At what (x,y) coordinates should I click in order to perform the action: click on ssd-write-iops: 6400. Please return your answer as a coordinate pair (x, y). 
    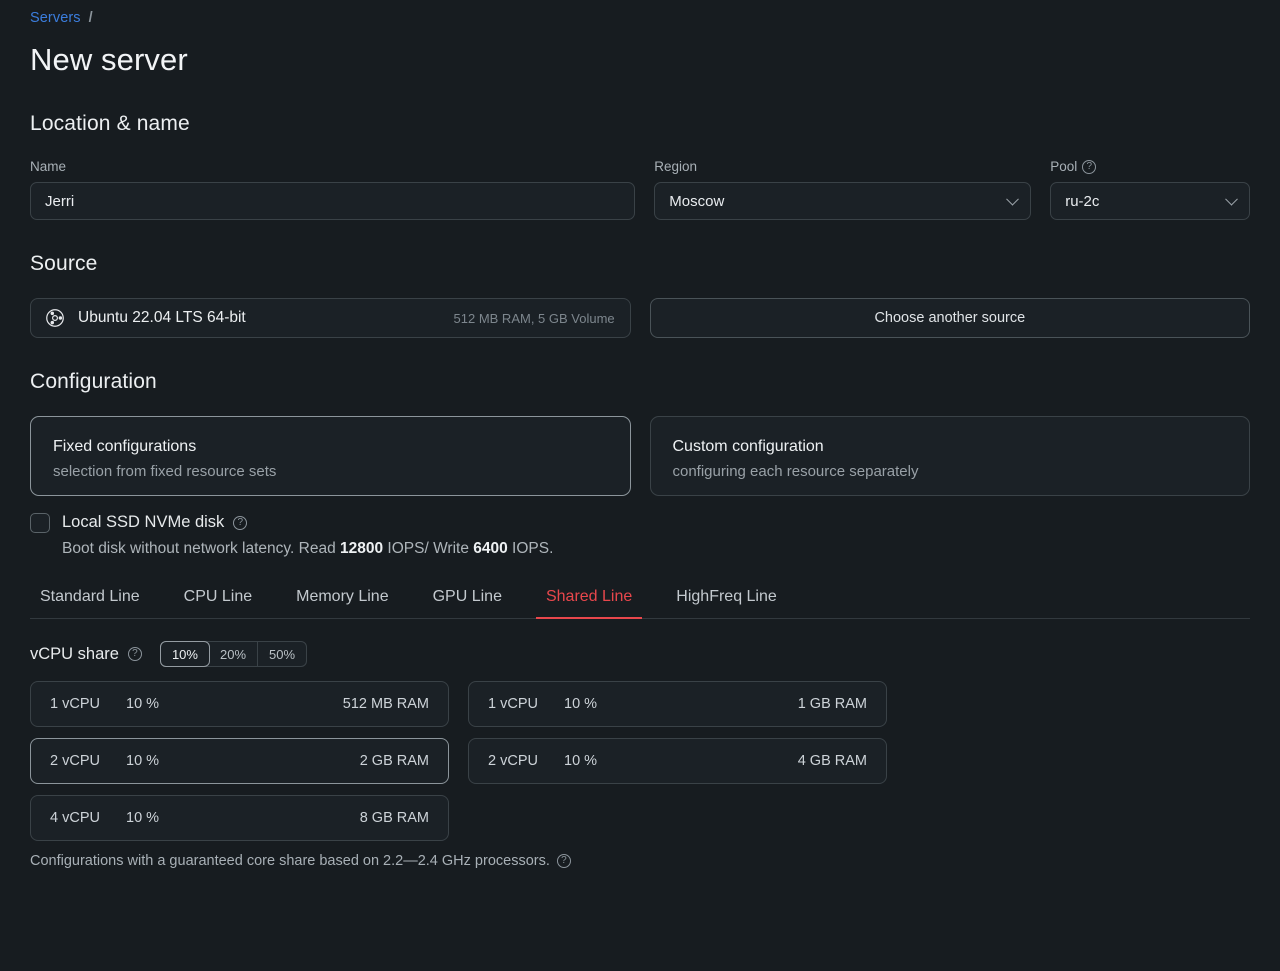
    Looking at the image, I should click on (490, 548).